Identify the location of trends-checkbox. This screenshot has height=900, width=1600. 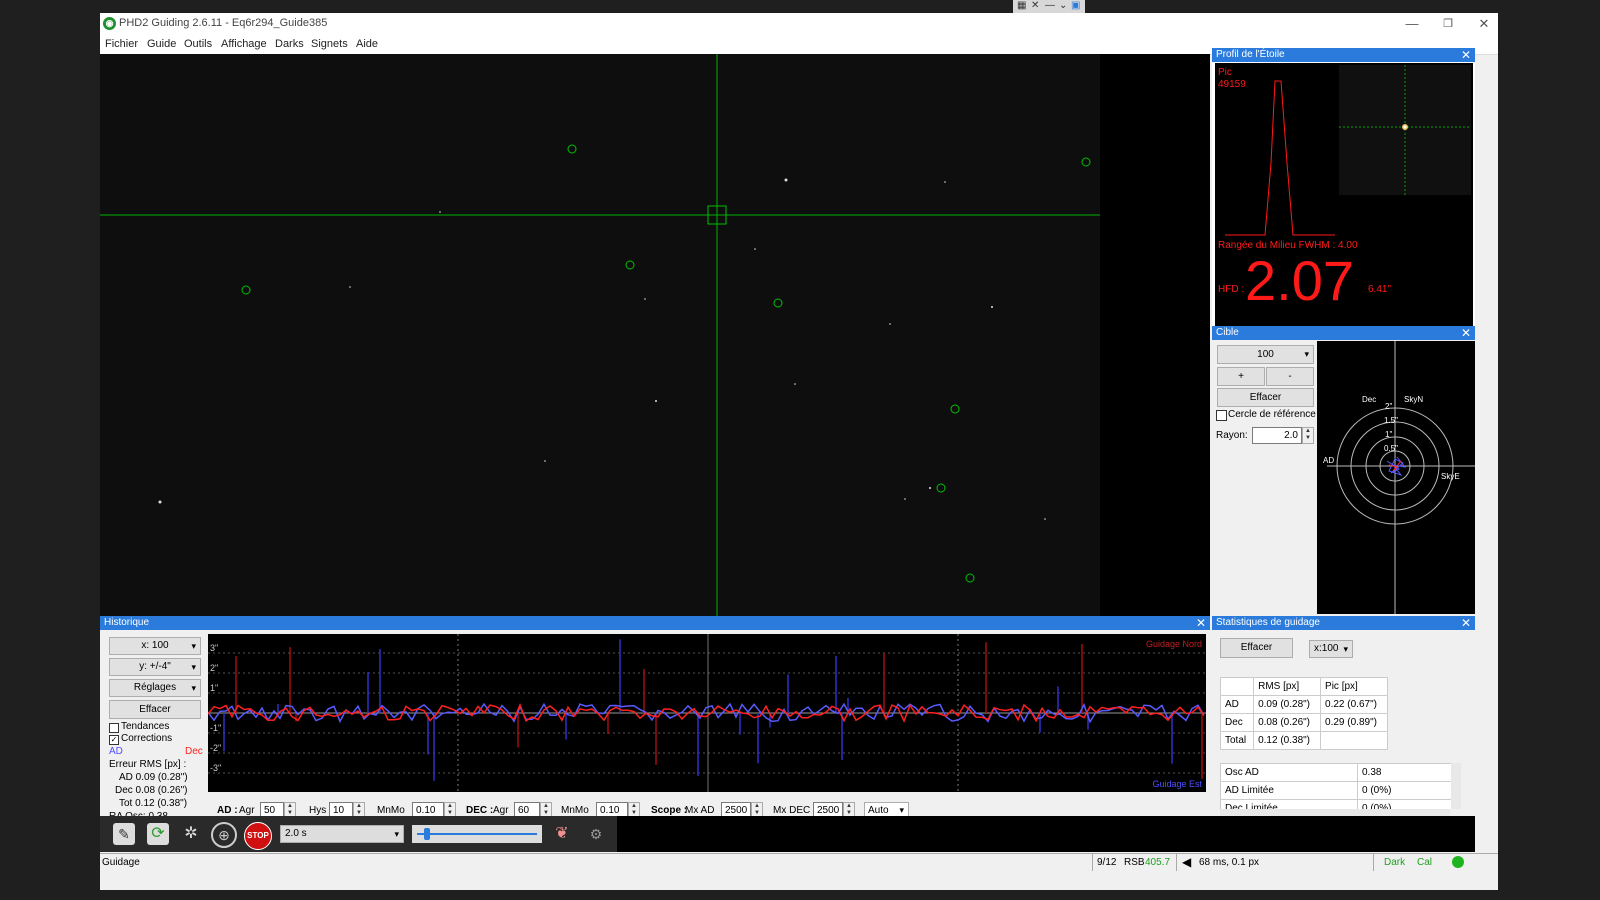
(114, 728).